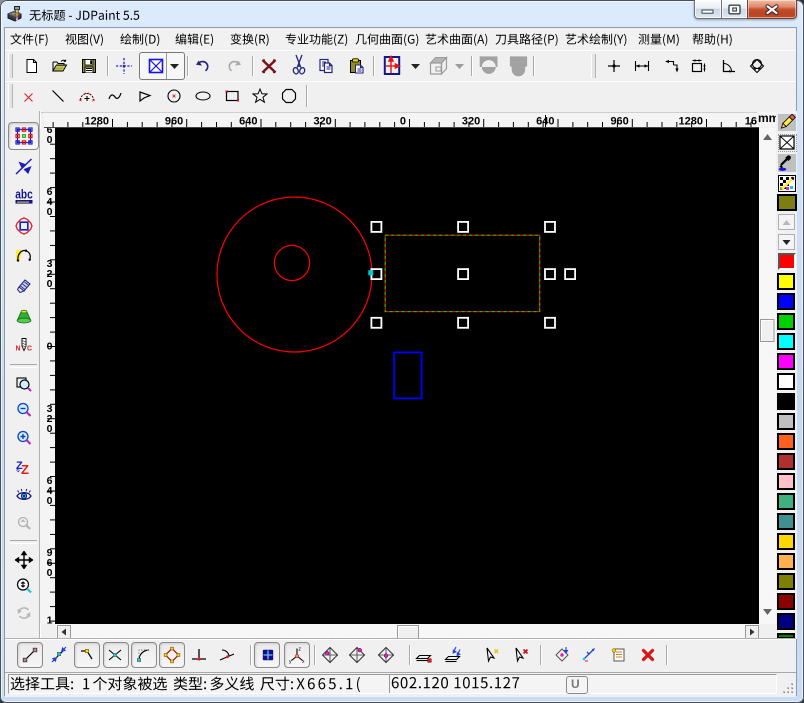 This screenshot has width=804, height=703. I want to click on svg-text: abc, so click(24, 194).